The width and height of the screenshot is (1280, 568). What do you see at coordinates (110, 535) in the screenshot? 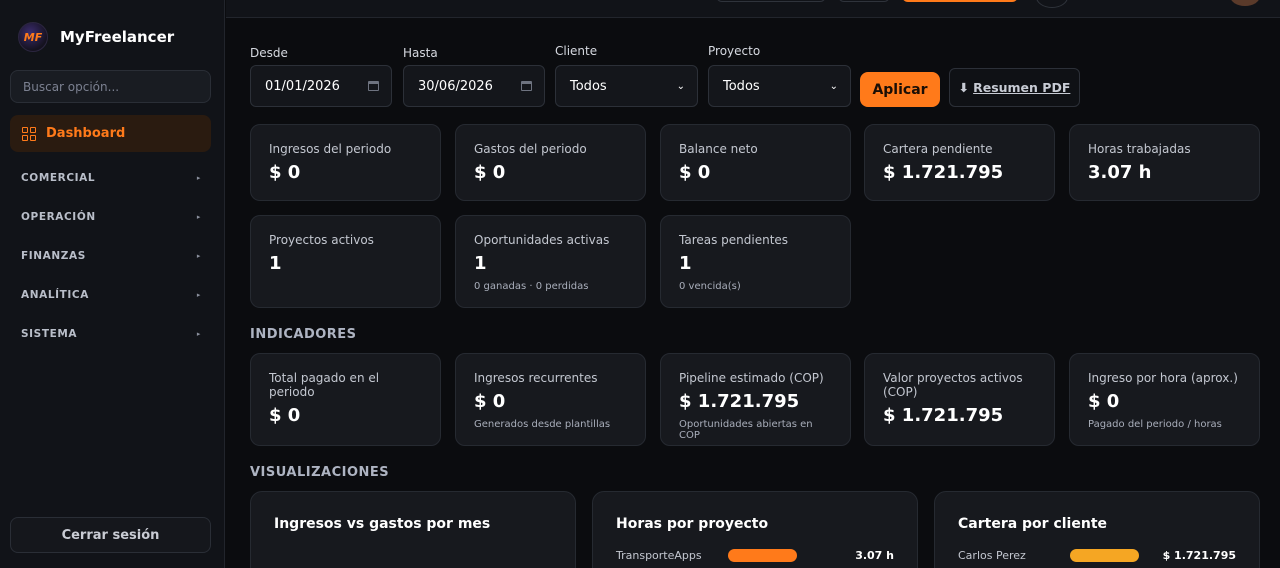
I see `logout-button: Cerrar sesión` at bounding box center [110, 535].